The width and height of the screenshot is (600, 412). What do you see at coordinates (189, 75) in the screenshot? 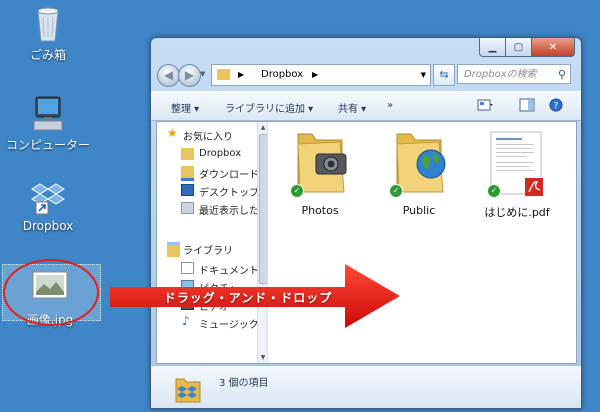
I see `forward-button: ▶` at bounding box center [189, 75].